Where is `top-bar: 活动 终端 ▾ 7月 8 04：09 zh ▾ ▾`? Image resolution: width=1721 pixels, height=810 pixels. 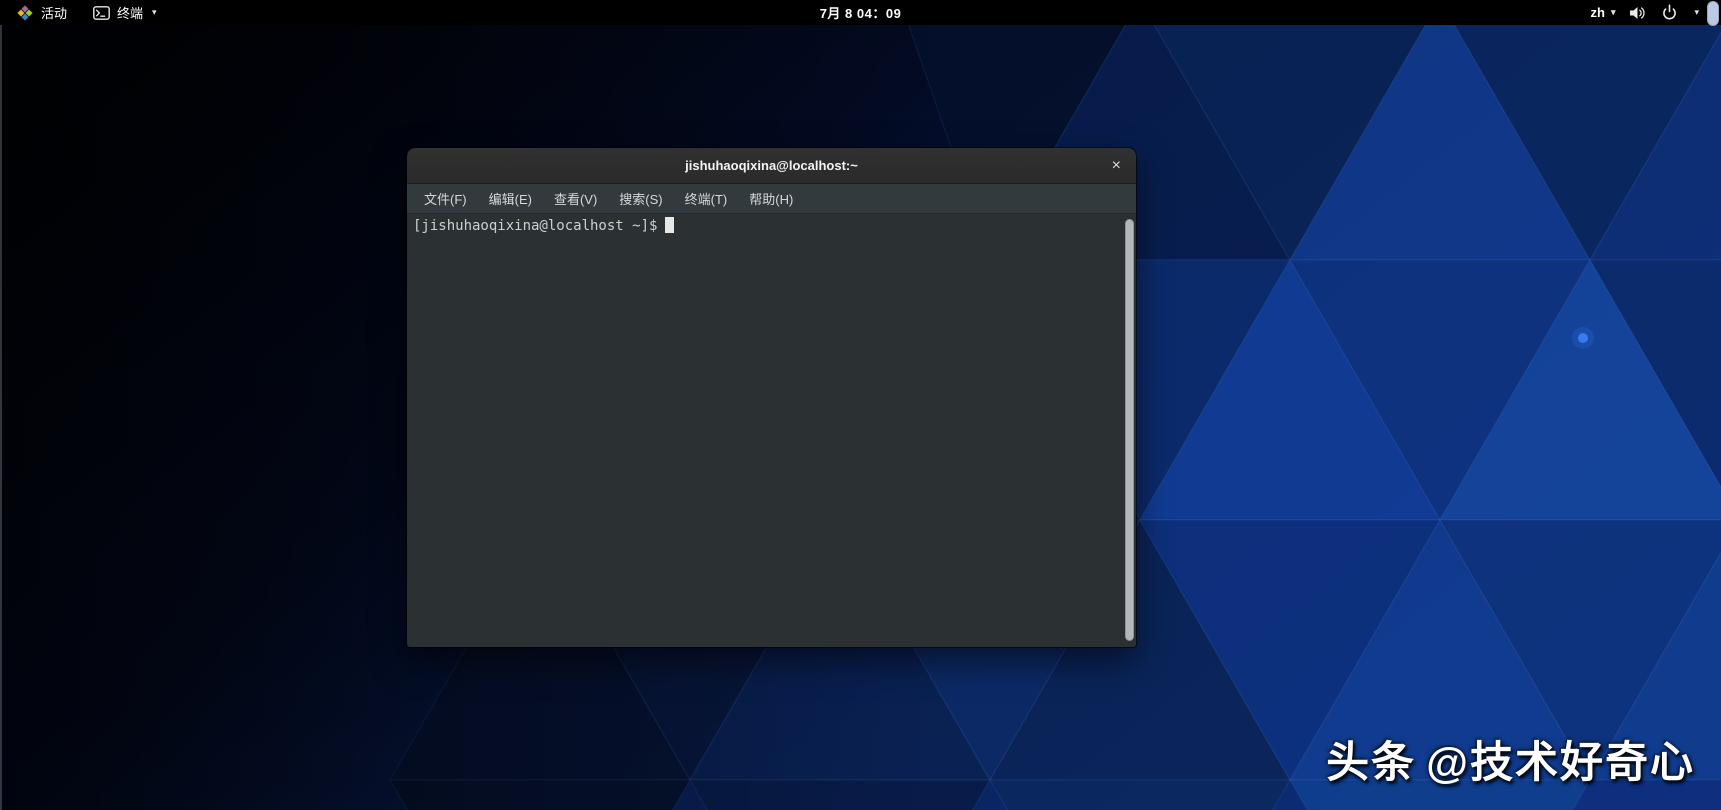
top-bar: 活动 终端 ▾ 7月 8 04：09 zh ▾ ▾ is located at coordinates (860, 12).